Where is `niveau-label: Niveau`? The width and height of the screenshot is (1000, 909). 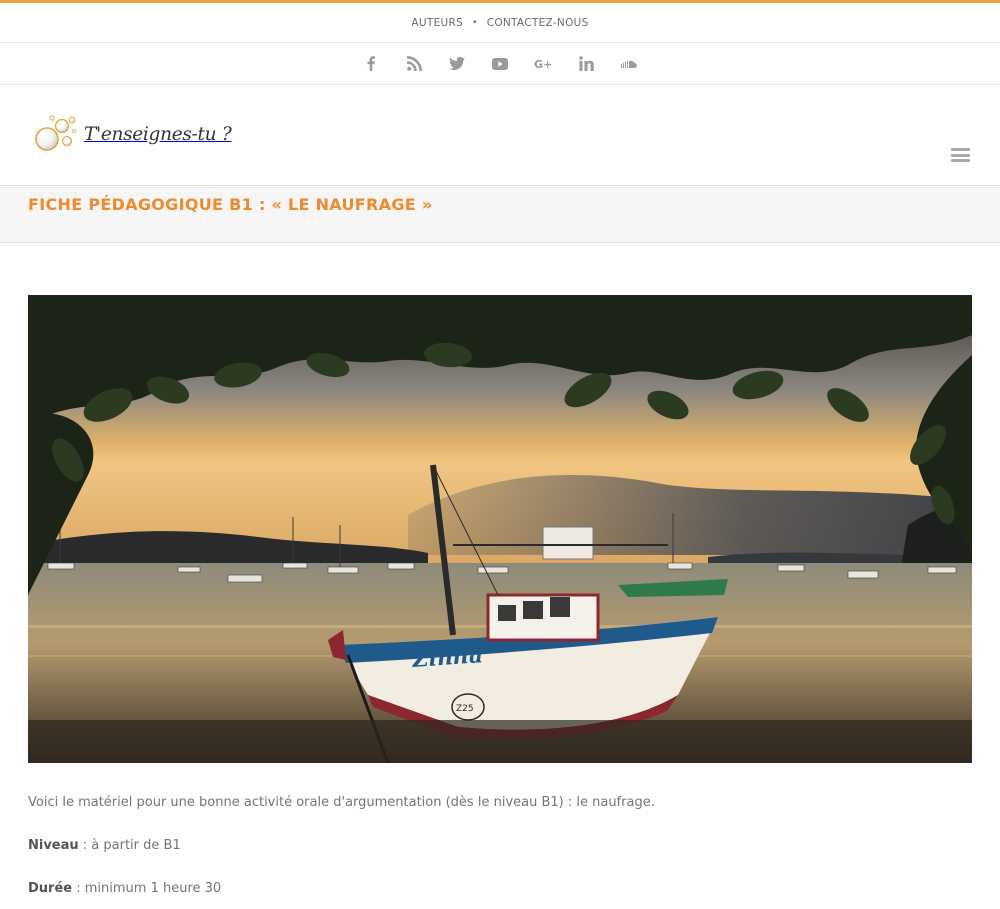
niveau-label: Niveau is located at coordinates (53, 845).